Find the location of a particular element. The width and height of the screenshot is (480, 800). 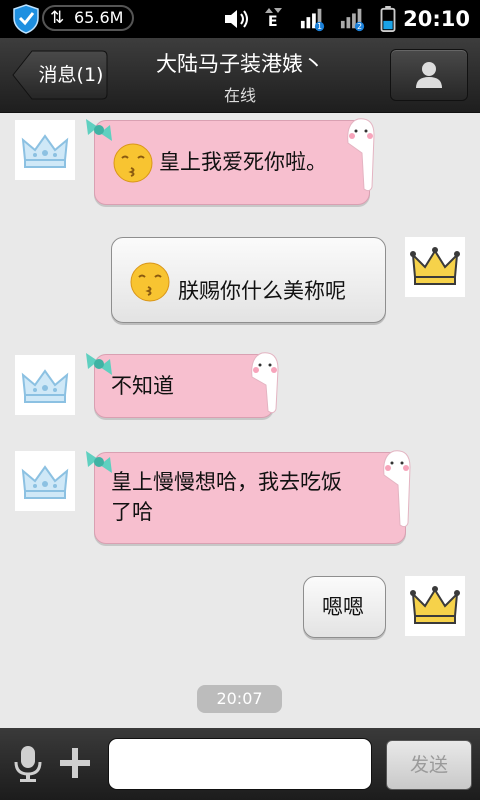

message-text: 嗯嗯 is located at coordinates (343, 607).